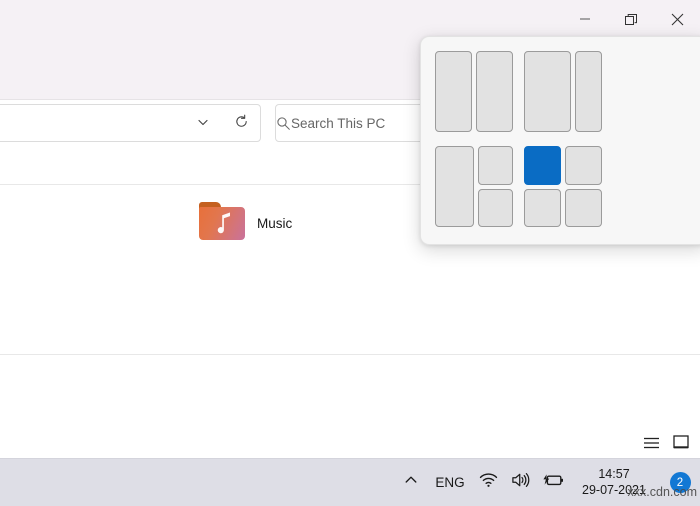  I want to click on details-view-button, so click(651, 444).